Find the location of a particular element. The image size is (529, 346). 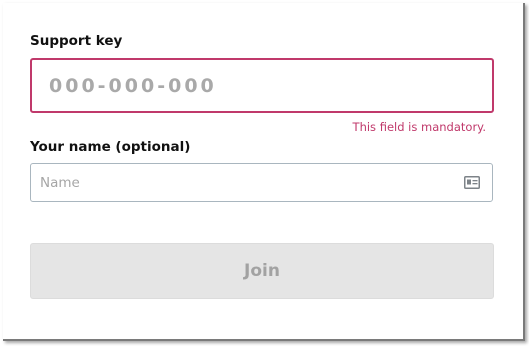

support-key-input is located at coordinates (262, 85).